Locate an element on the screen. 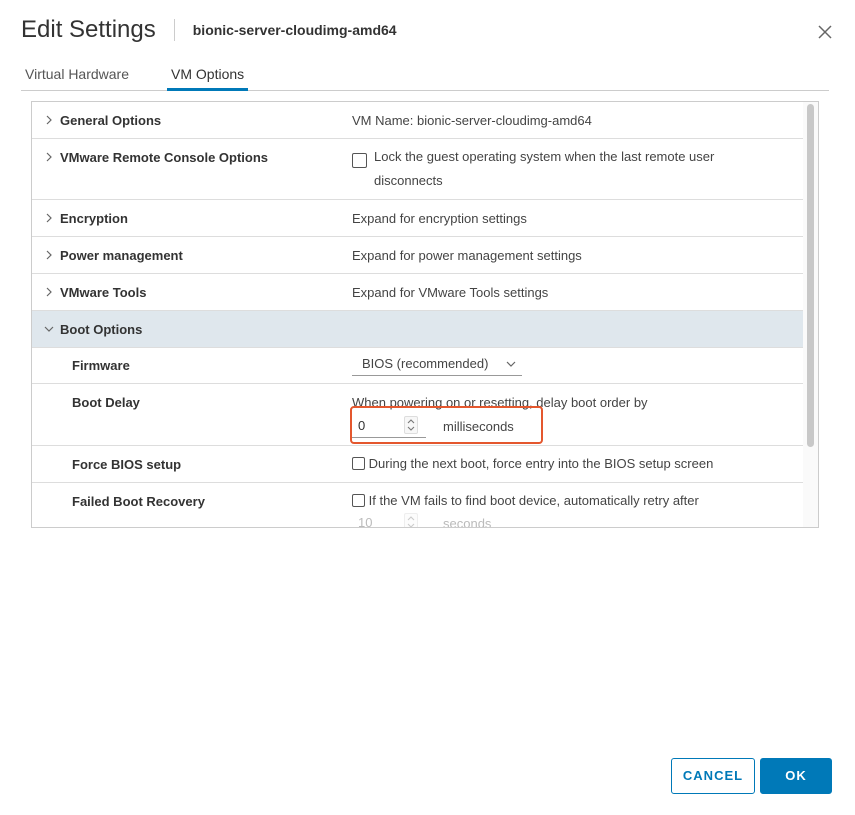 This screenshot has width=855, height=815. firmware-select-value: BIOS (recommended) is located at coordinates (425, 363).